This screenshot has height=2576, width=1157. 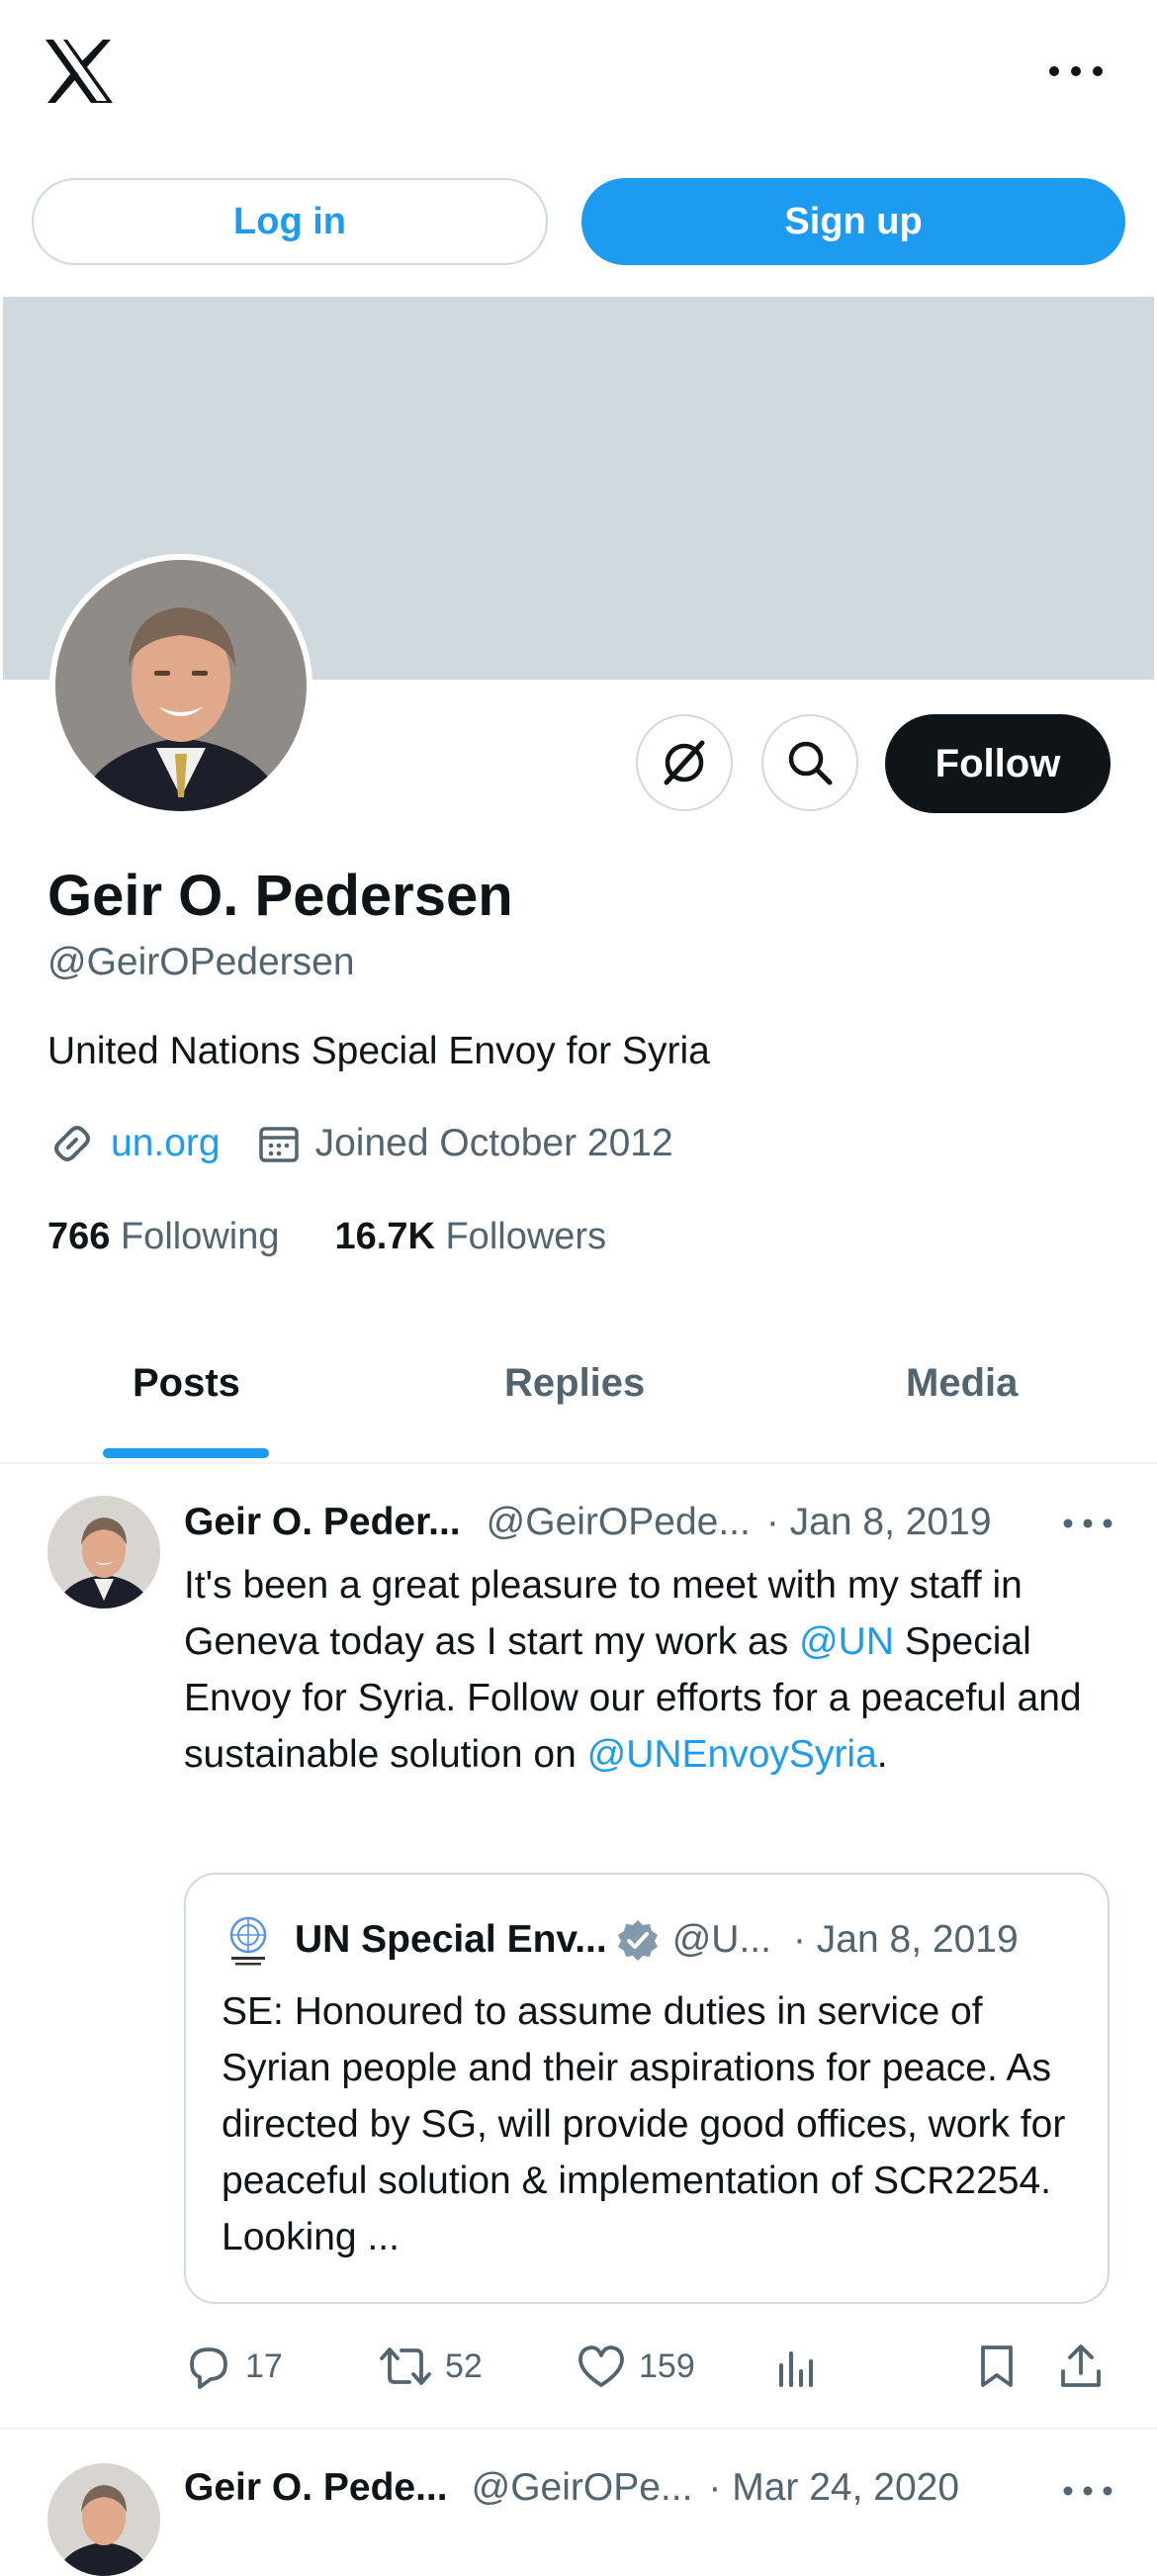 I want to click on like-count: 159, so click(x=667, y=2366).